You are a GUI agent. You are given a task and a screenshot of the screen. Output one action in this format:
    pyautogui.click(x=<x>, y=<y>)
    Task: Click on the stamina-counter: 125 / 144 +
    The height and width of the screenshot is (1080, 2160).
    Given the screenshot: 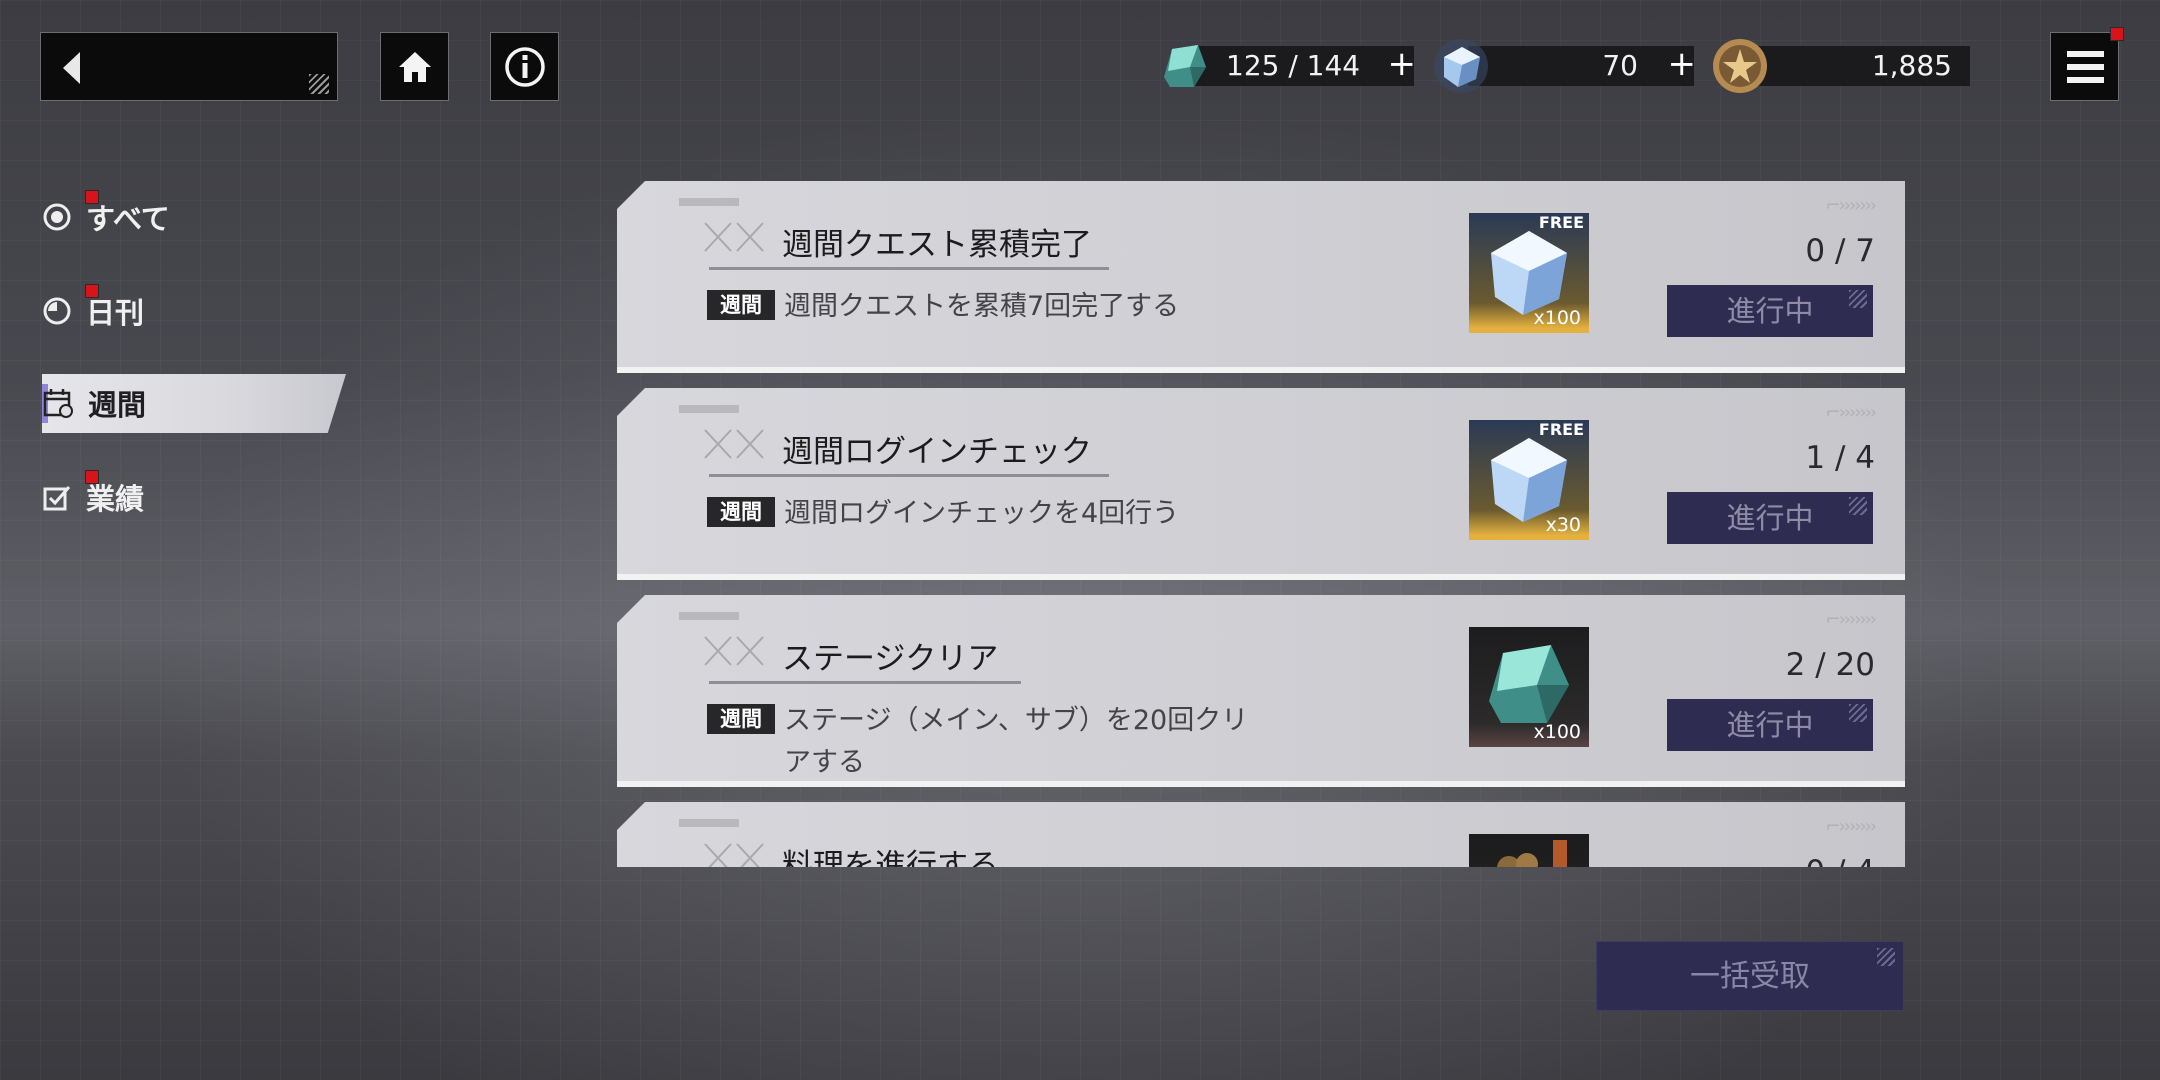 What is the action you would take?
    pyautogui.click(x=1302, y=65)
    